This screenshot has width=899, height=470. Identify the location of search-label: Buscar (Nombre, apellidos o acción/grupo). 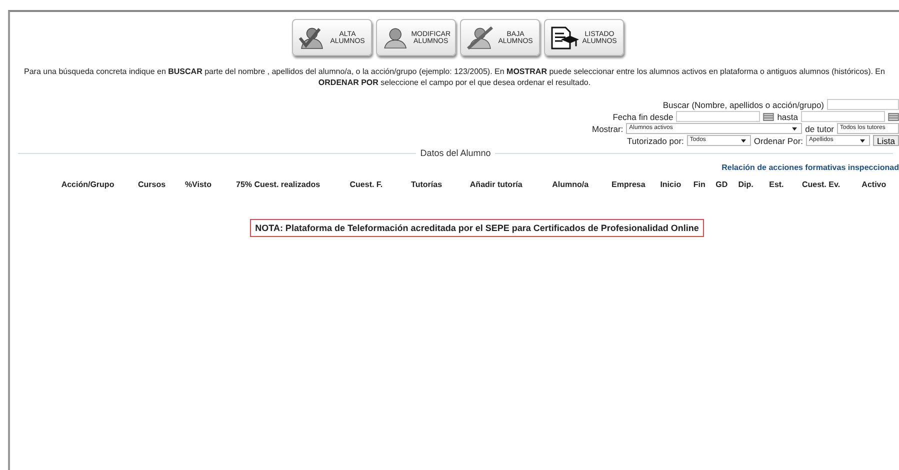
(743, 105).